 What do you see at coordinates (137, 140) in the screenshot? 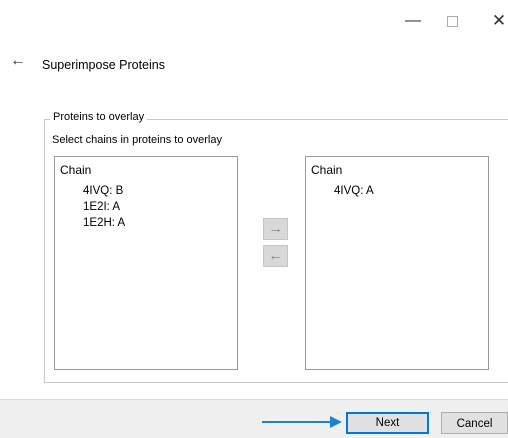
I see `instruction-text: Select chains in proteins to overlay` at bounding box center [137, 140].